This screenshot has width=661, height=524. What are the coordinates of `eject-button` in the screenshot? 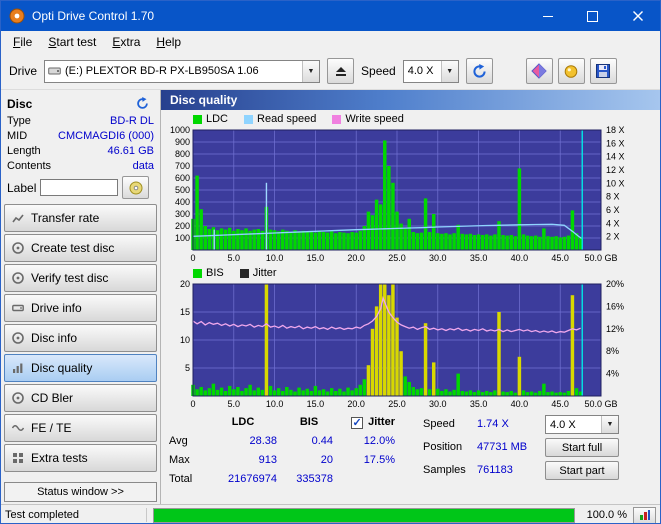 It's located at (341, 71).